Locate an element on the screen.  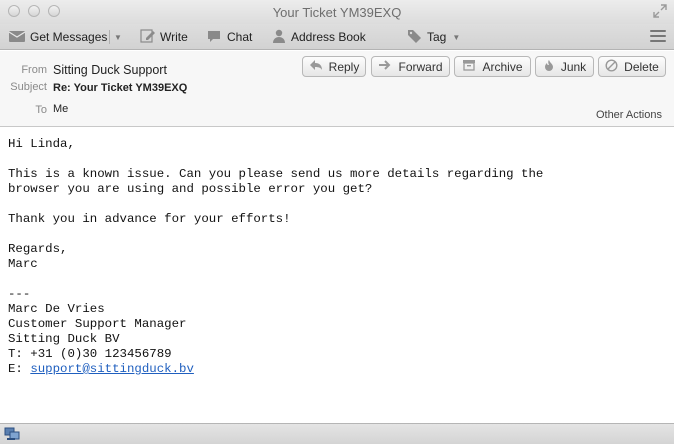
to-value: Me is located at coordinates (60, 109).